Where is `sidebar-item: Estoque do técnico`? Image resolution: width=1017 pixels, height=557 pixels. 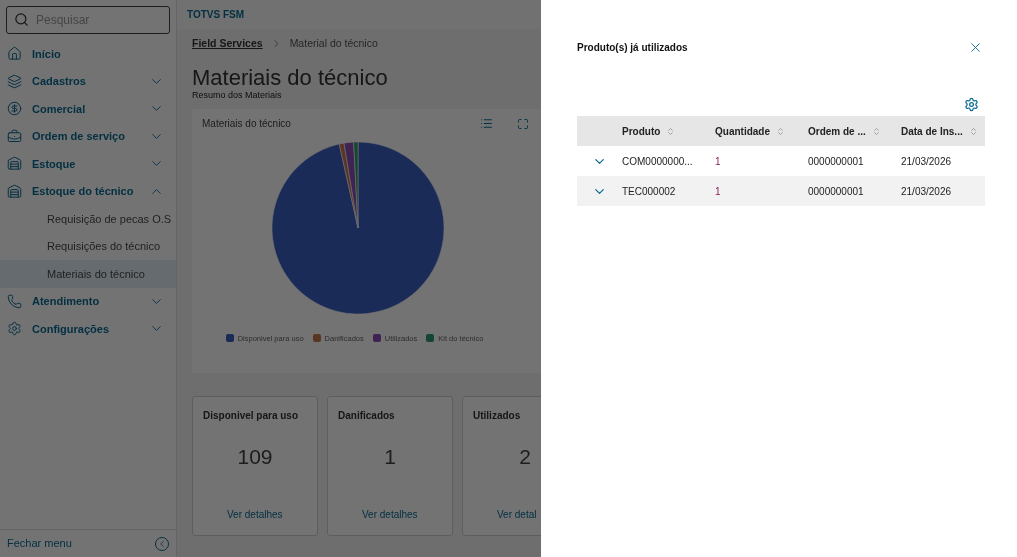
sidebar-item: Estoque do técnico is located at coordinates (88, 191).